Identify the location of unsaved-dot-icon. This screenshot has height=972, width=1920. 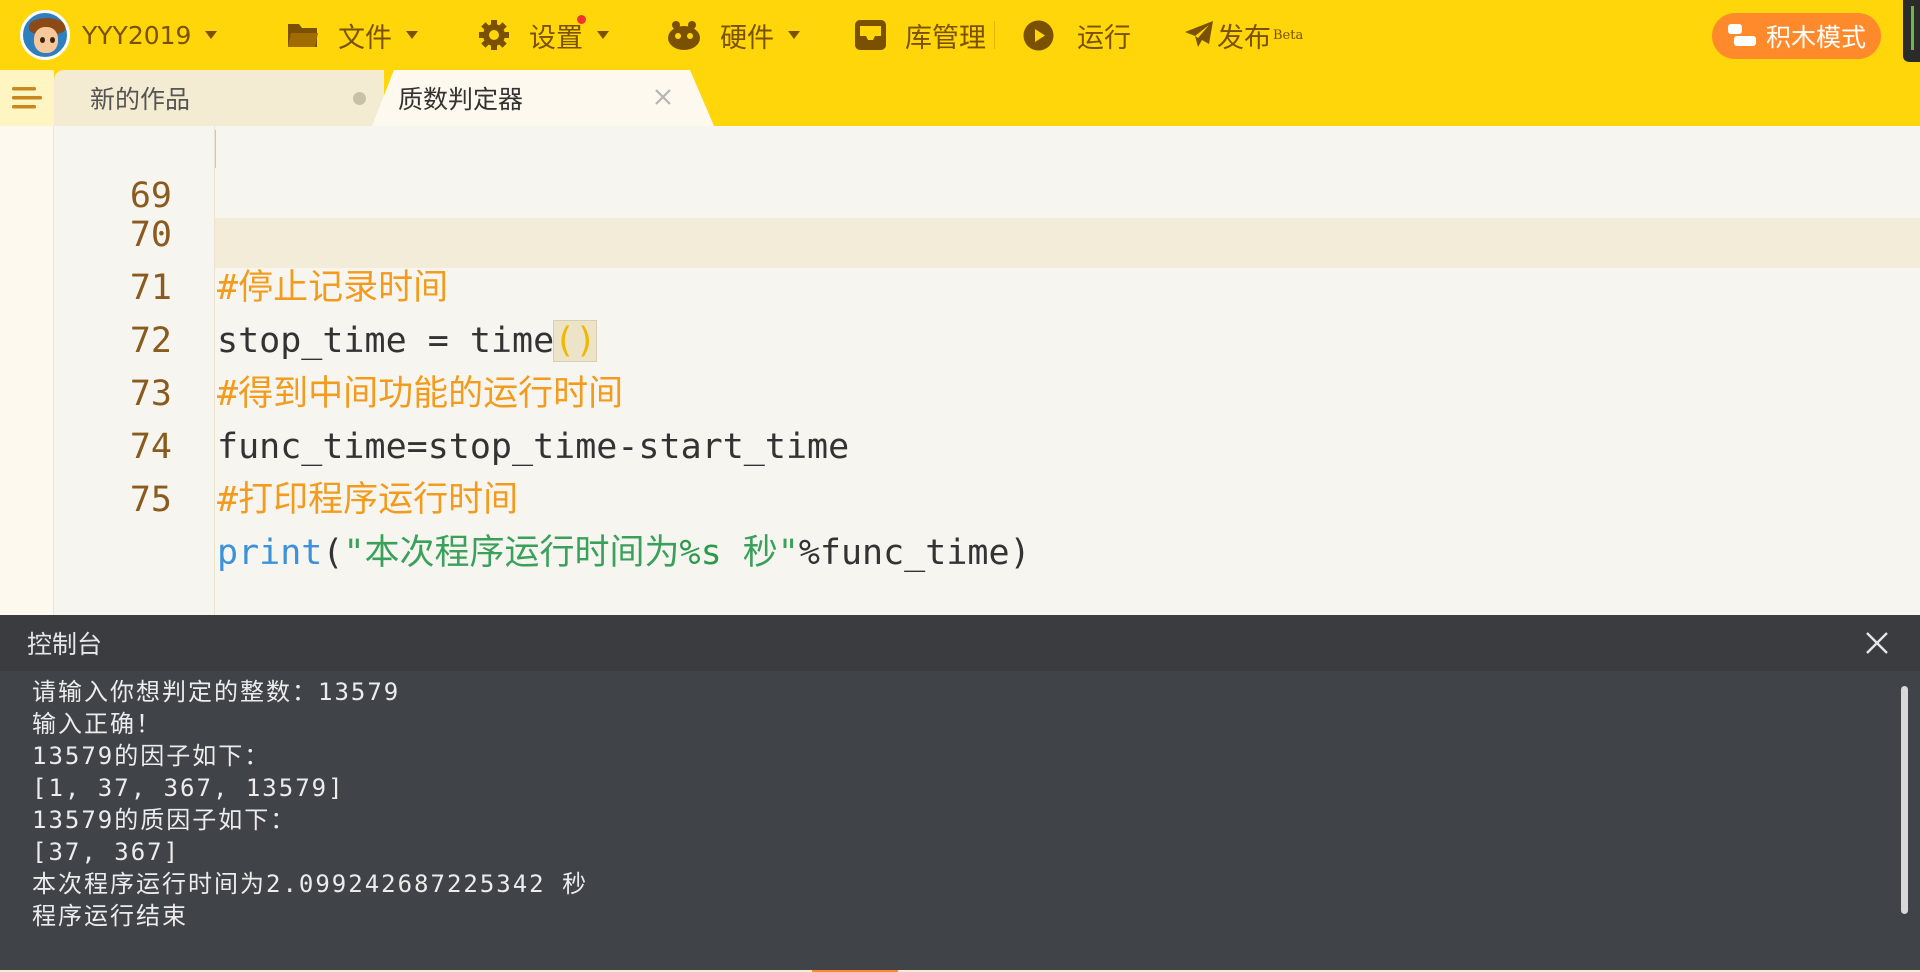
(359, 98).